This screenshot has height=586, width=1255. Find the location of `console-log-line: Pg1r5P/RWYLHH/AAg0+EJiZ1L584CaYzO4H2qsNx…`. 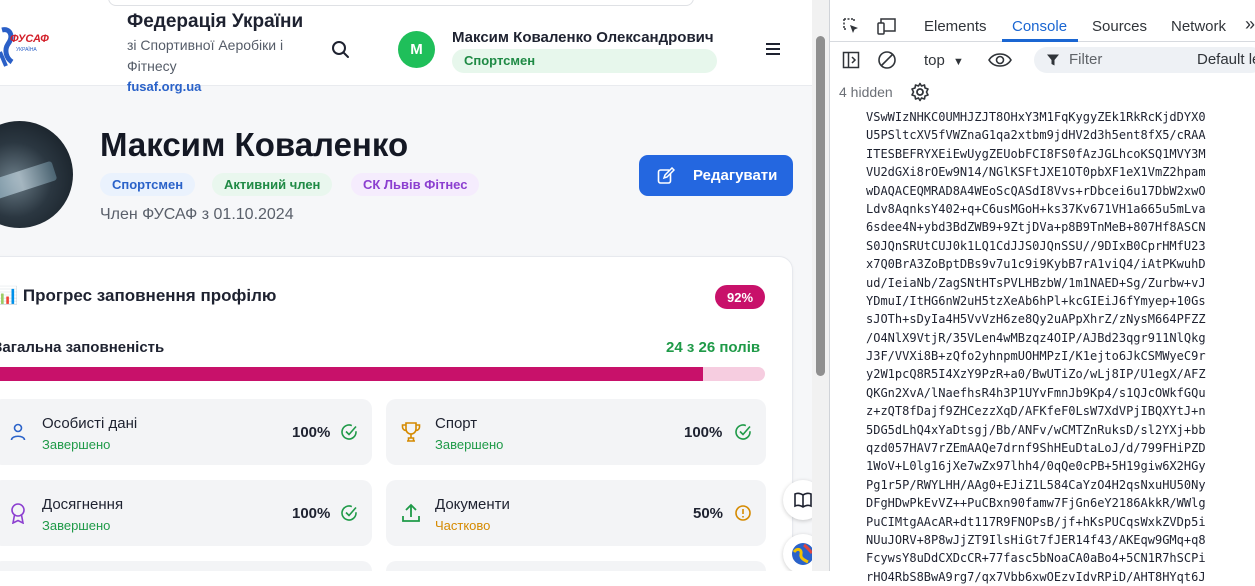

console-log-line: Pg1r5P/RWYLHH/AAg0+EJiZ1L584CaYzO4H2qsNx… is located at coordinates (1036, 484).